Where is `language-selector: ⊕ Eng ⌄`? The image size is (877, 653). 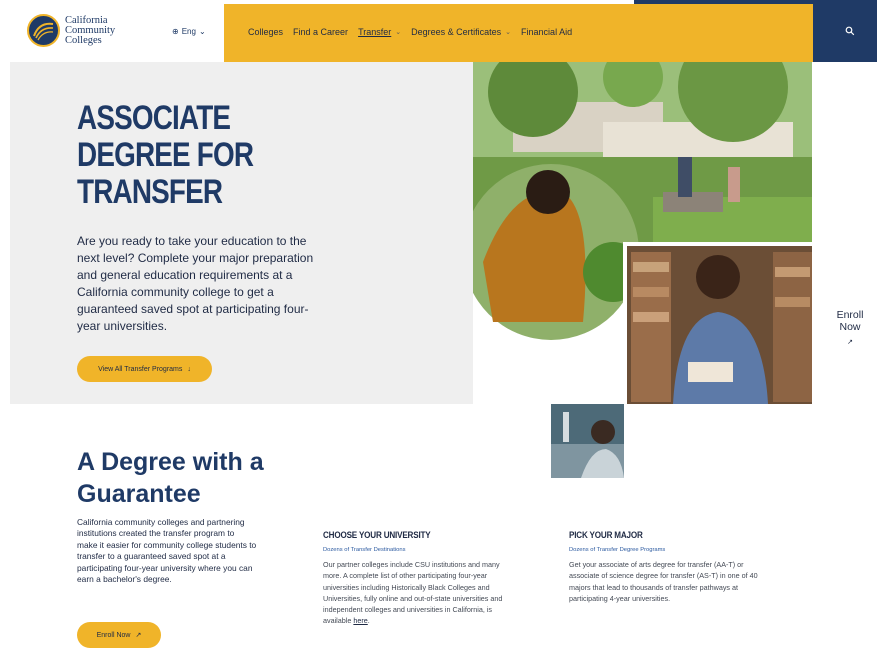 language-selector: ⊕ Eng ⌄ is located at coordinates (189, 31).